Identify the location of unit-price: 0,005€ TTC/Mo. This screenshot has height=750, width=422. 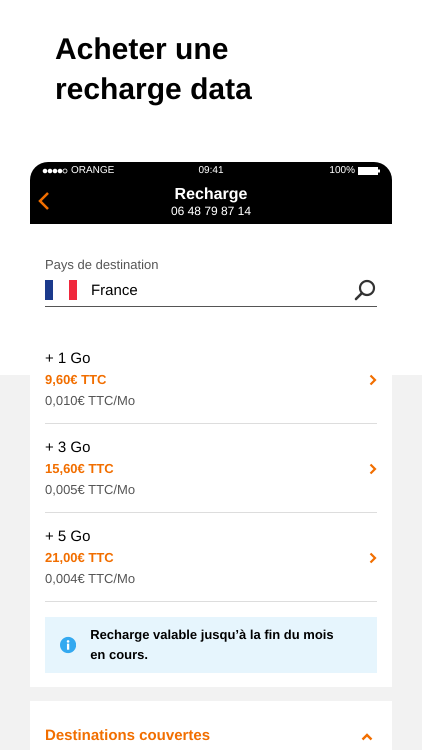
(90, 490).